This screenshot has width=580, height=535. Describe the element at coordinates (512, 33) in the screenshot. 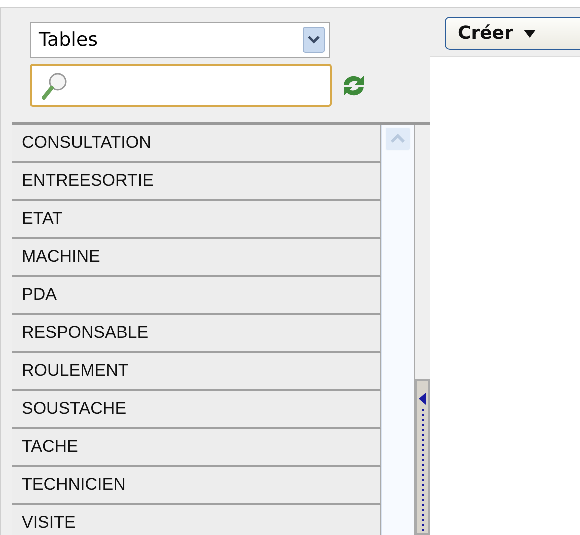

I see `create-button: Créer` at that location.